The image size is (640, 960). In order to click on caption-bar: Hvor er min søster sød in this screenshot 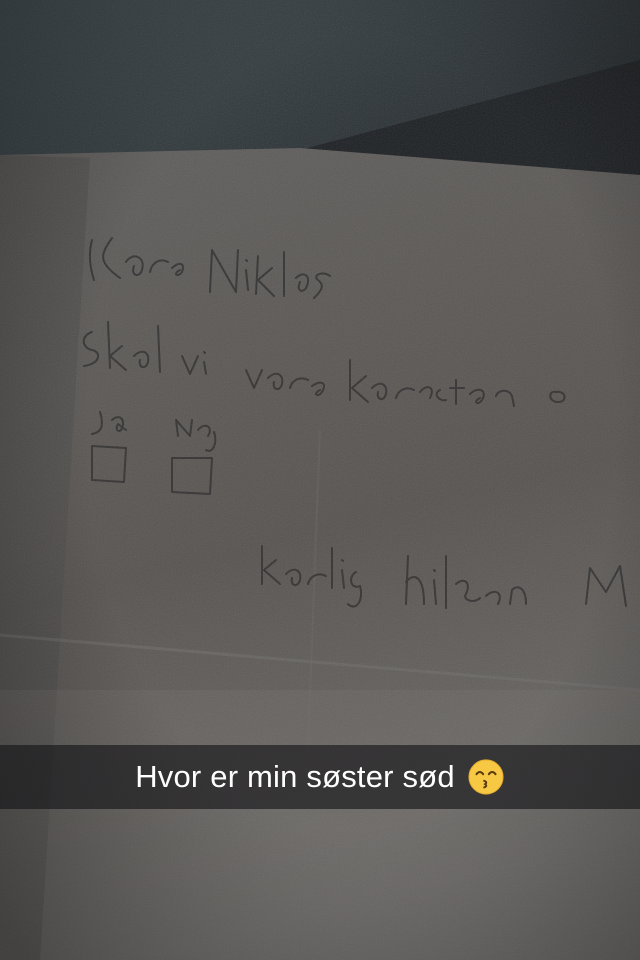, I will do `click(320, 777)`.